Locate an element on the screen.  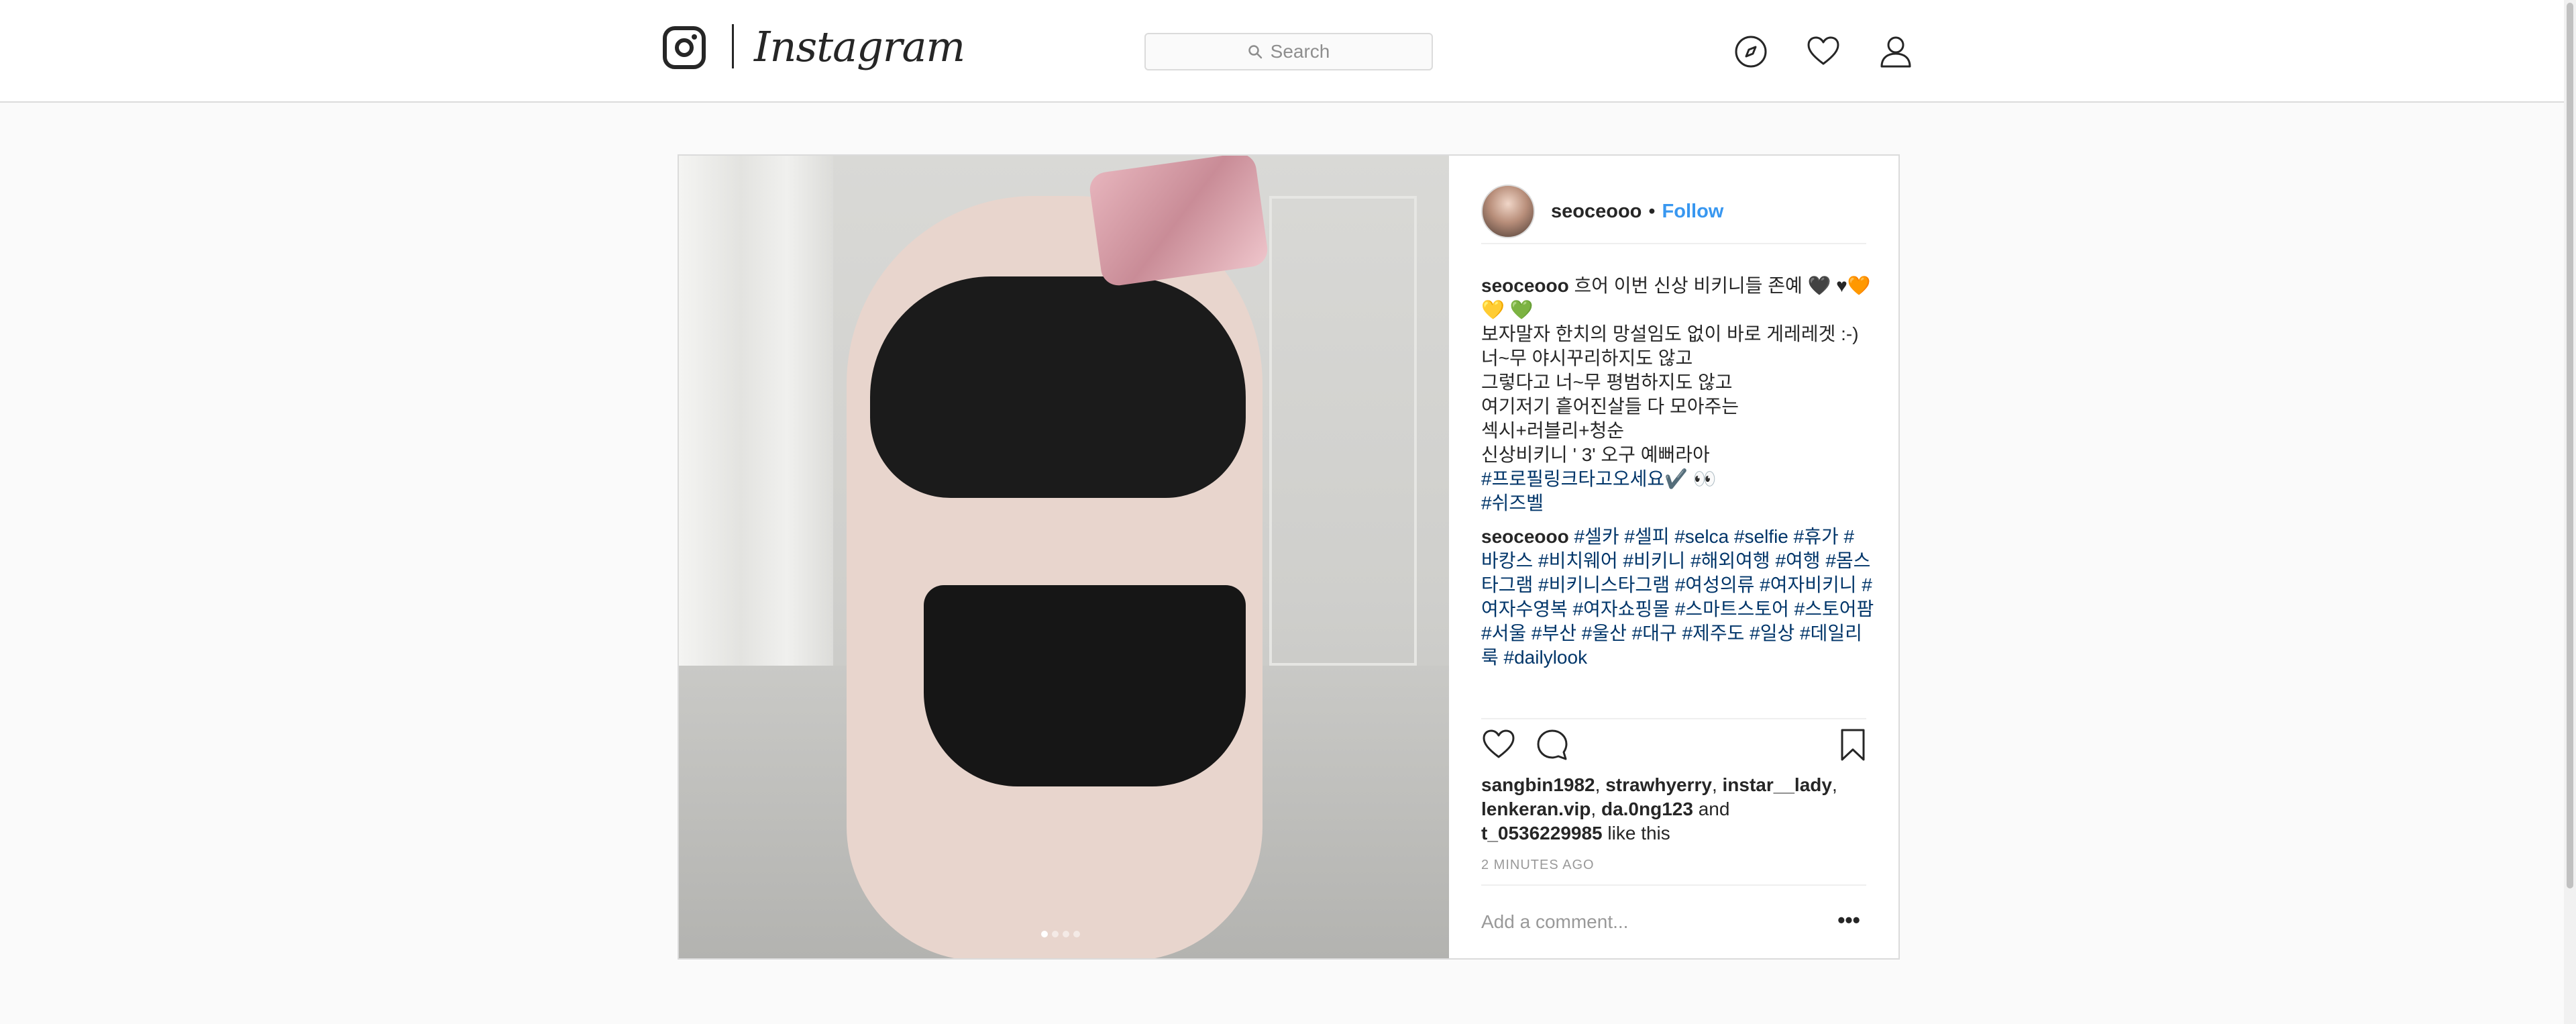
add-comment-input is located at coordinates (1642, 922).